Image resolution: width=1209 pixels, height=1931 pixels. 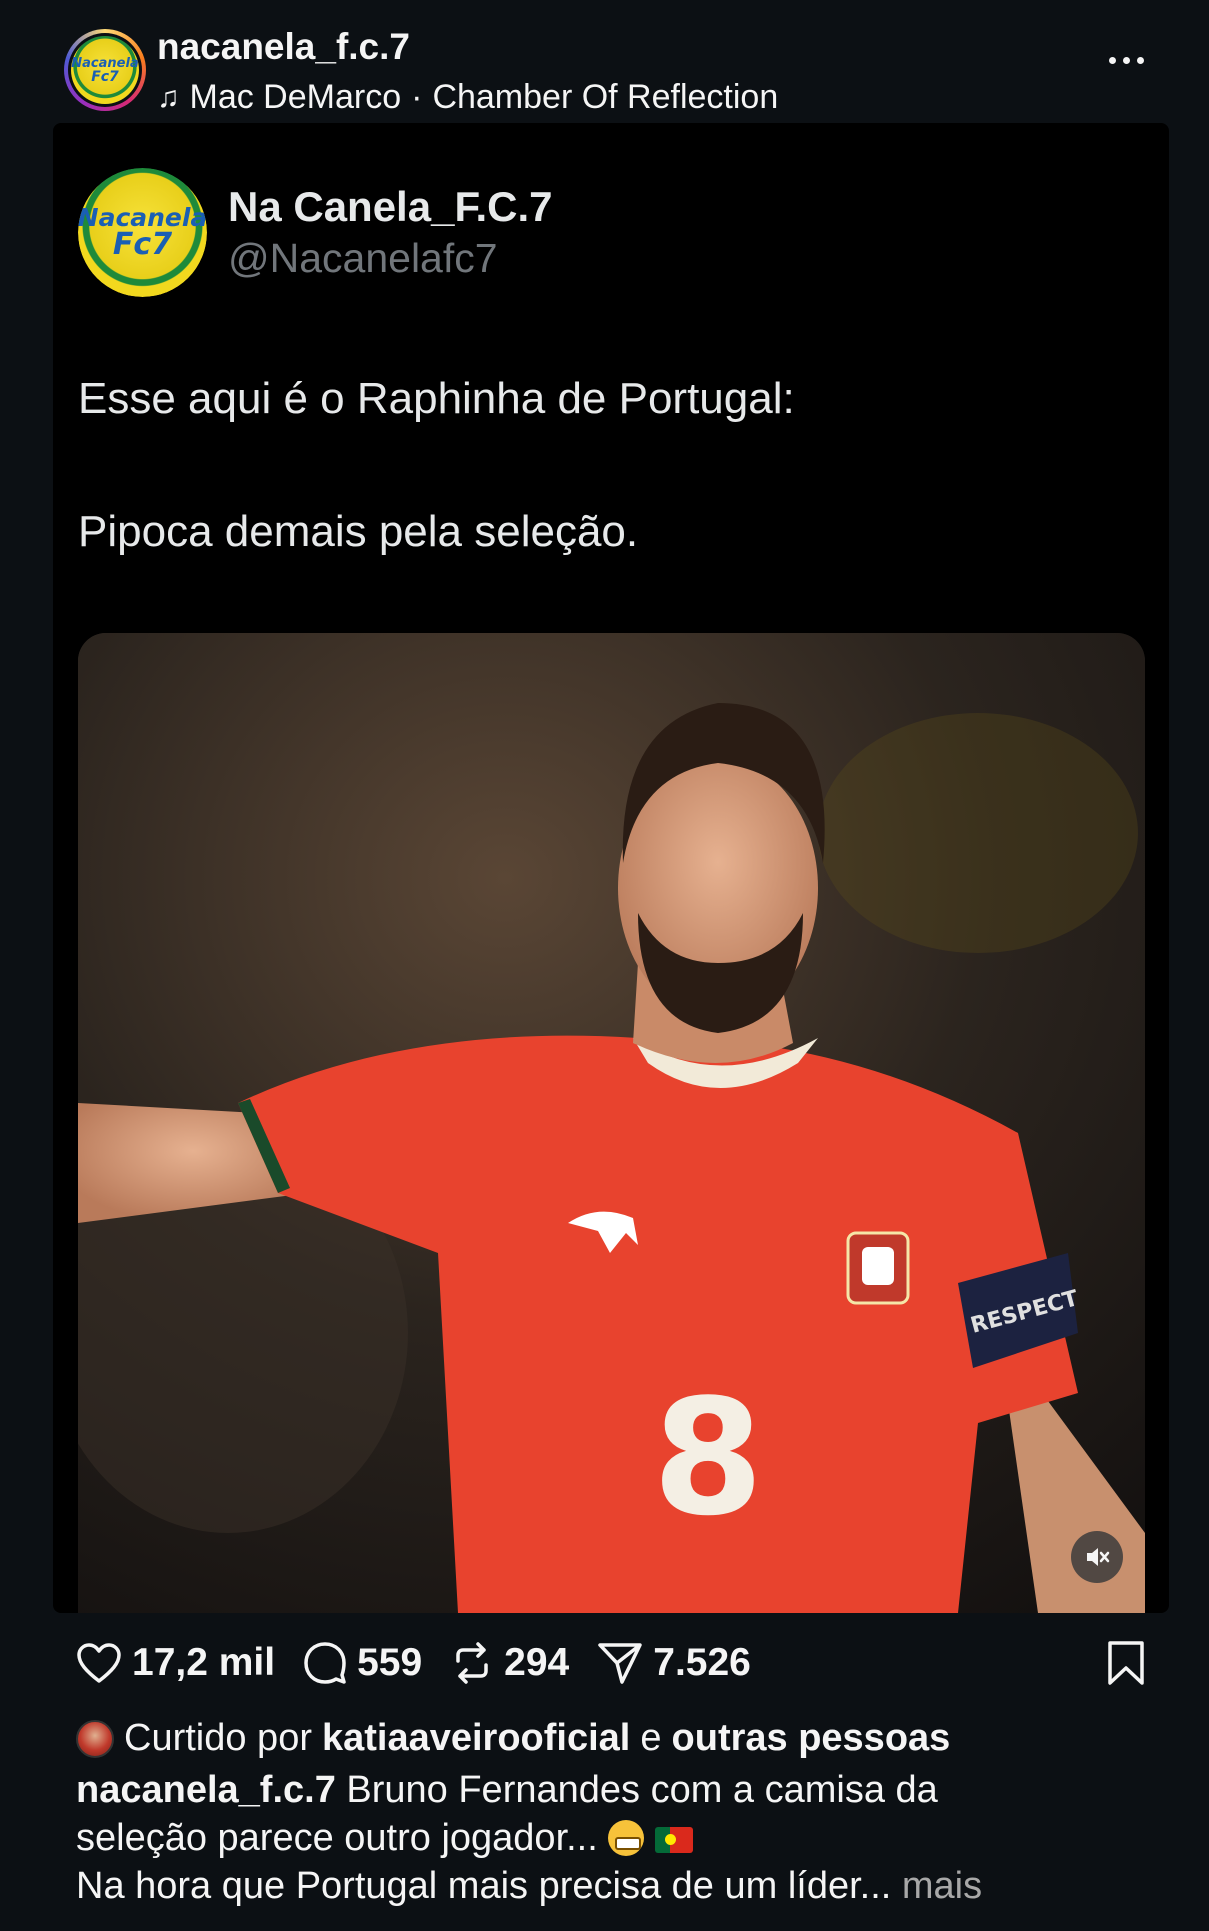 What do you see at coordinates (702, 1662) in the screenshot?
I see `share-count: 7.526` at bounding box center [702, 1662].